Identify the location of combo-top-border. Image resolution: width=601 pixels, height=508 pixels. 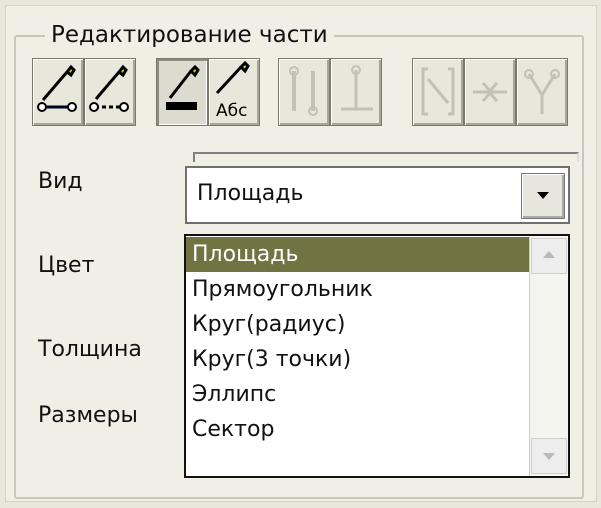
(386, 157).